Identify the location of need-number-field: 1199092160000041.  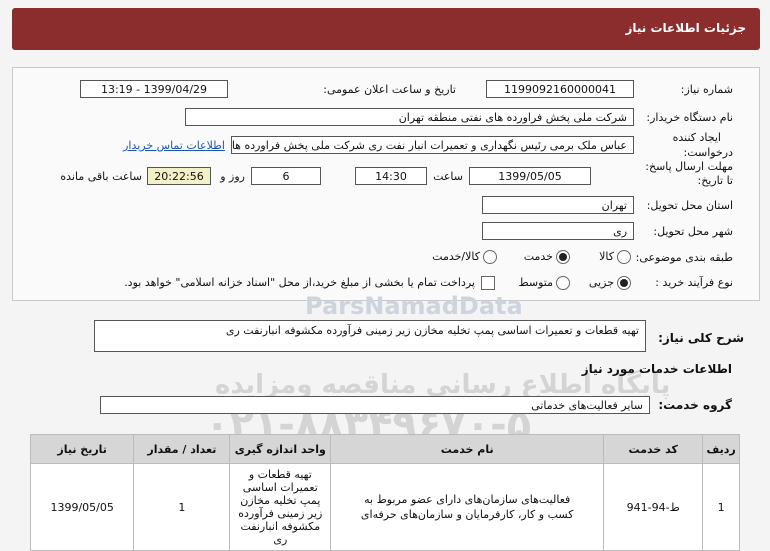
(560, 89).